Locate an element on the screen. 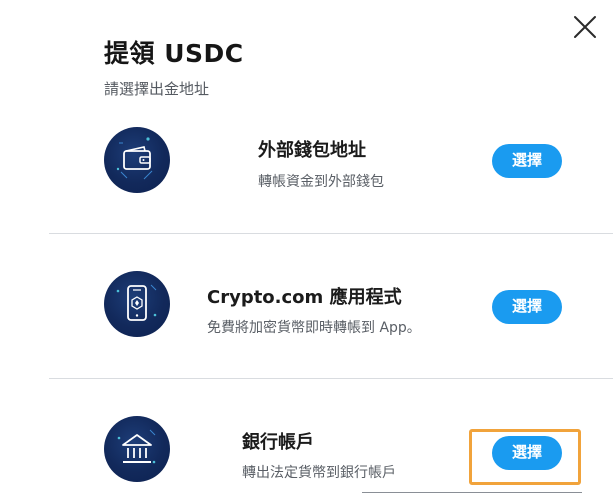 This screenshot has width=613, height=495. bank-icon is located at coordinates (136, 446).